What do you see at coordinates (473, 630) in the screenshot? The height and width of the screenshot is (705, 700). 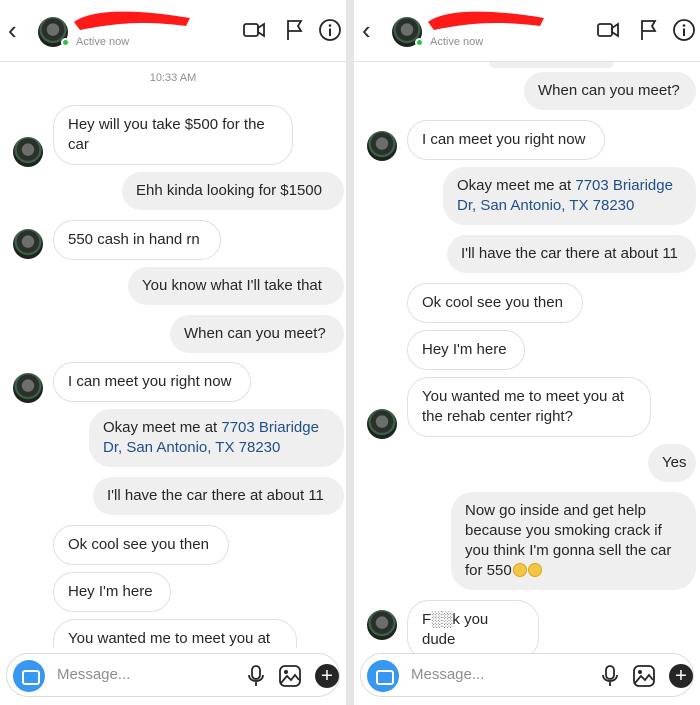 I see `message-bubble-incoming: F░░k you dude` at bounding box center [473, 630].